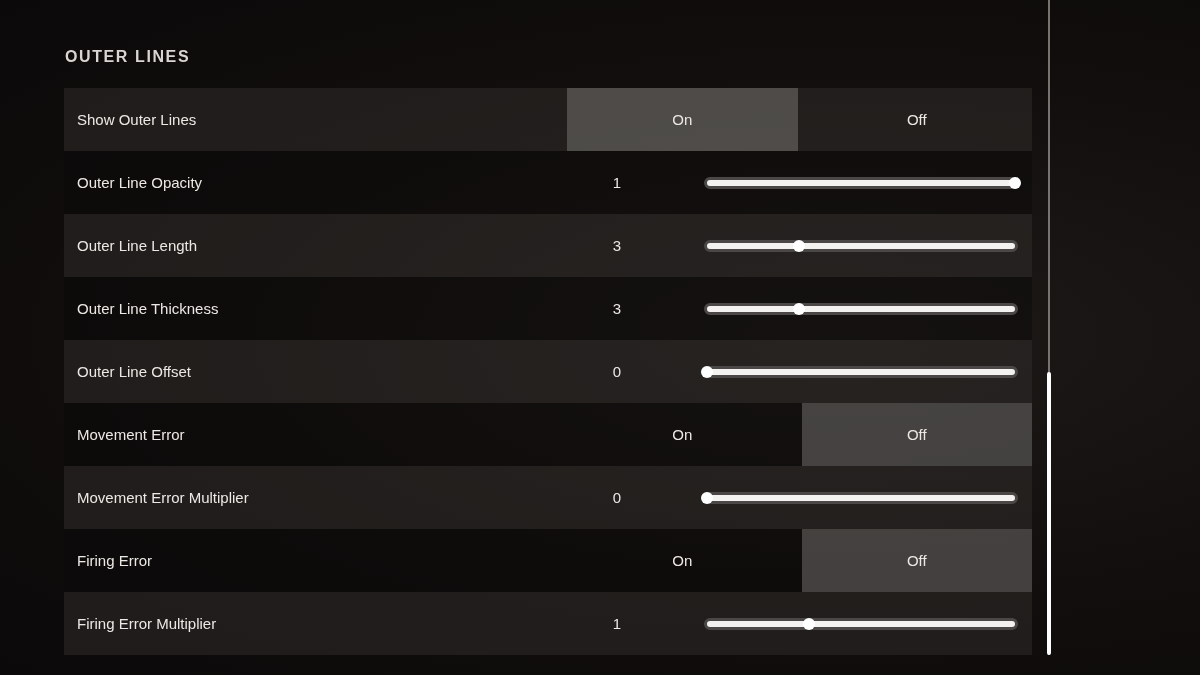  Describe the element at coordinates (134, 371) in the screenshot. I see `setting-label: Outer Line Offset` at that location.